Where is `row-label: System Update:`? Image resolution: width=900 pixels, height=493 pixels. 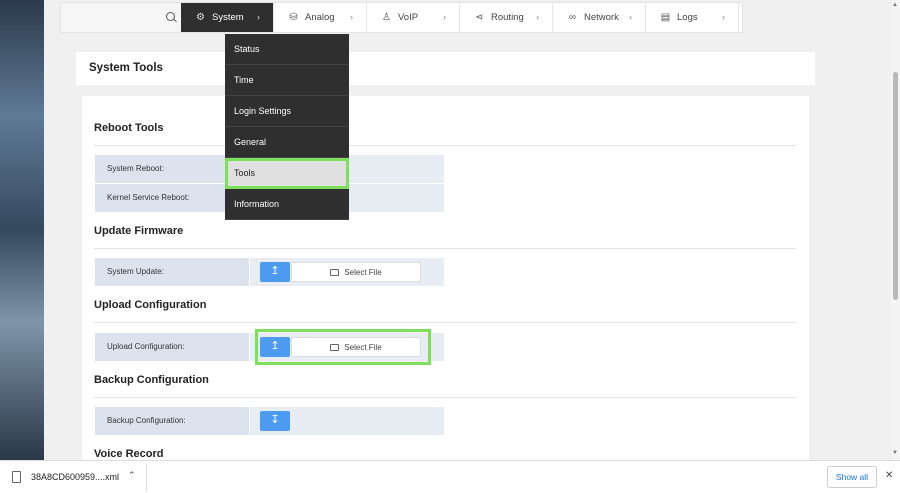
row-label: System Update: is located at coordinates (172, 272).